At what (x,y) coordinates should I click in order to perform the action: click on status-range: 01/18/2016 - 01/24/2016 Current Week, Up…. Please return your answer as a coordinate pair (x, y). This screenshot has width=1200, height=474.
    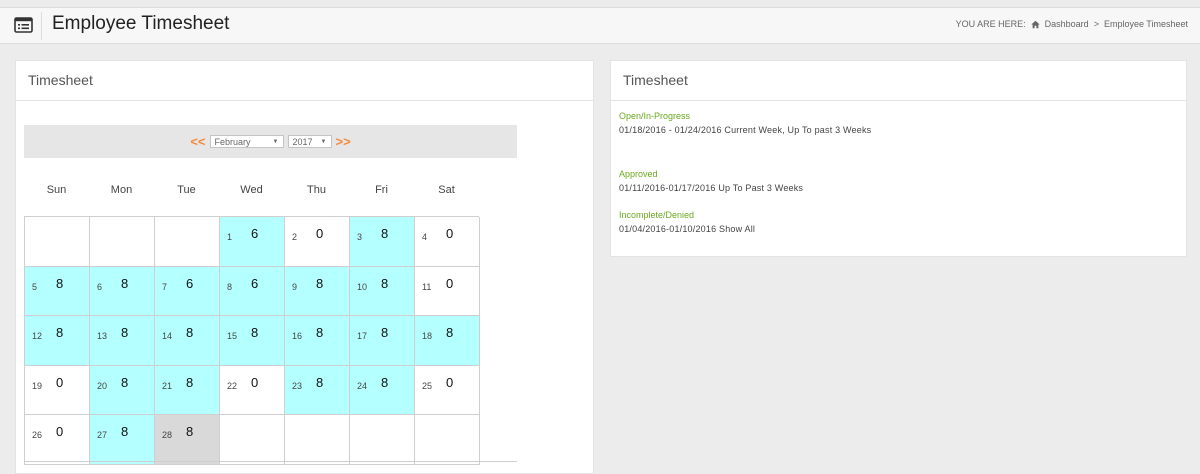
    Looking at the image, I should click on (745, 130).